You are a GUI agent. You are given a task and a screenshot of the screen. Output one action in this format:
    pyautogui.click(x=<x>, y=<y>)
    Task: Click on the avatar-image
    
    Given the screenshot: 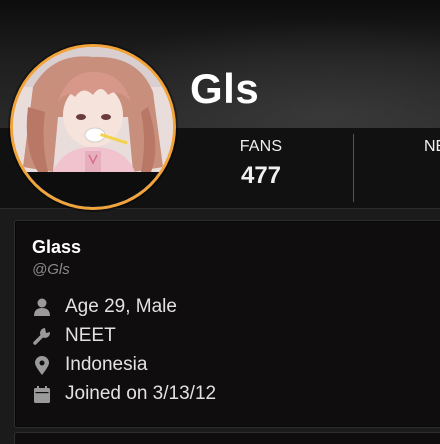 What is the action you would take?
    pyautogui.click(x=93, y=127)
    